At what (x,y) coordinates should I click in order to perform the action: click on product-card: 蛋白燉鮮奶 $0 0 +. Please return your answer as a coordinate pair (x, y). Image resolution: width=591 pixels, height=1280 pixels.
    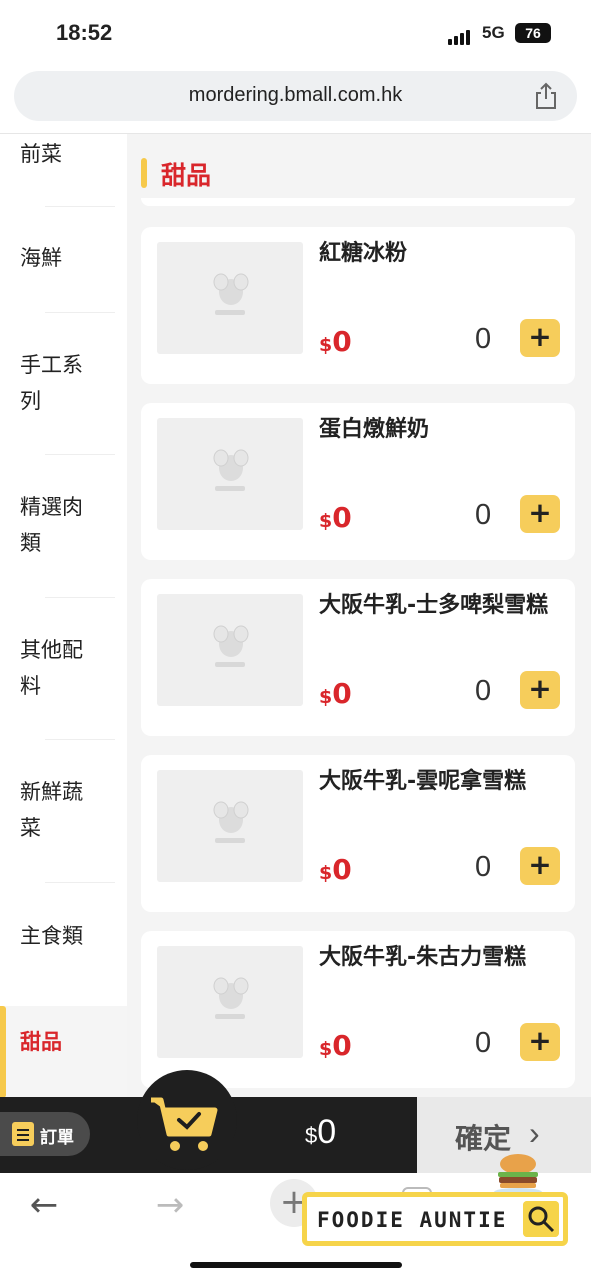
    Looking at the image, I should click on (358, 481).